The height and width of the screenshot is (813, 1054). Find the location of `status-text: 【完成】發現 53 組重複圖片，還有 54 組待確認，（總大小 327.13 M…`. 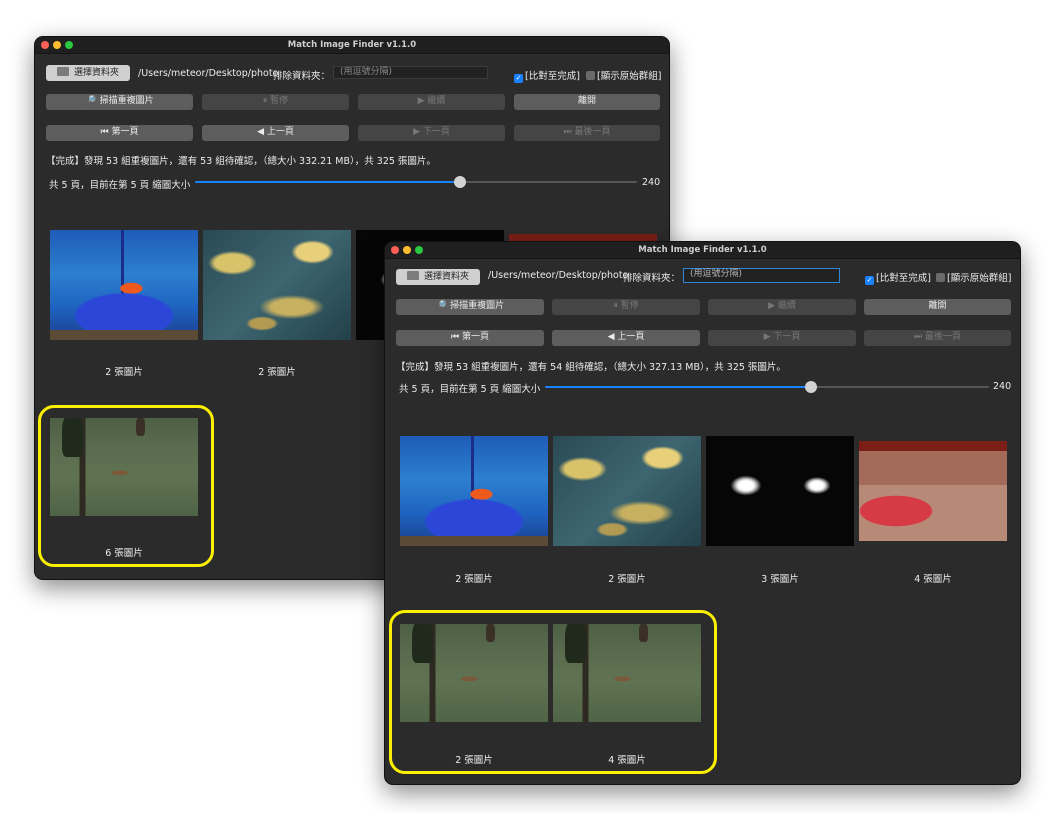

status-text: 【完成】發現 53 組重複圖片，還有 54 組待確認，（總大小 327.13 M… is located at coordinates (591, 367).